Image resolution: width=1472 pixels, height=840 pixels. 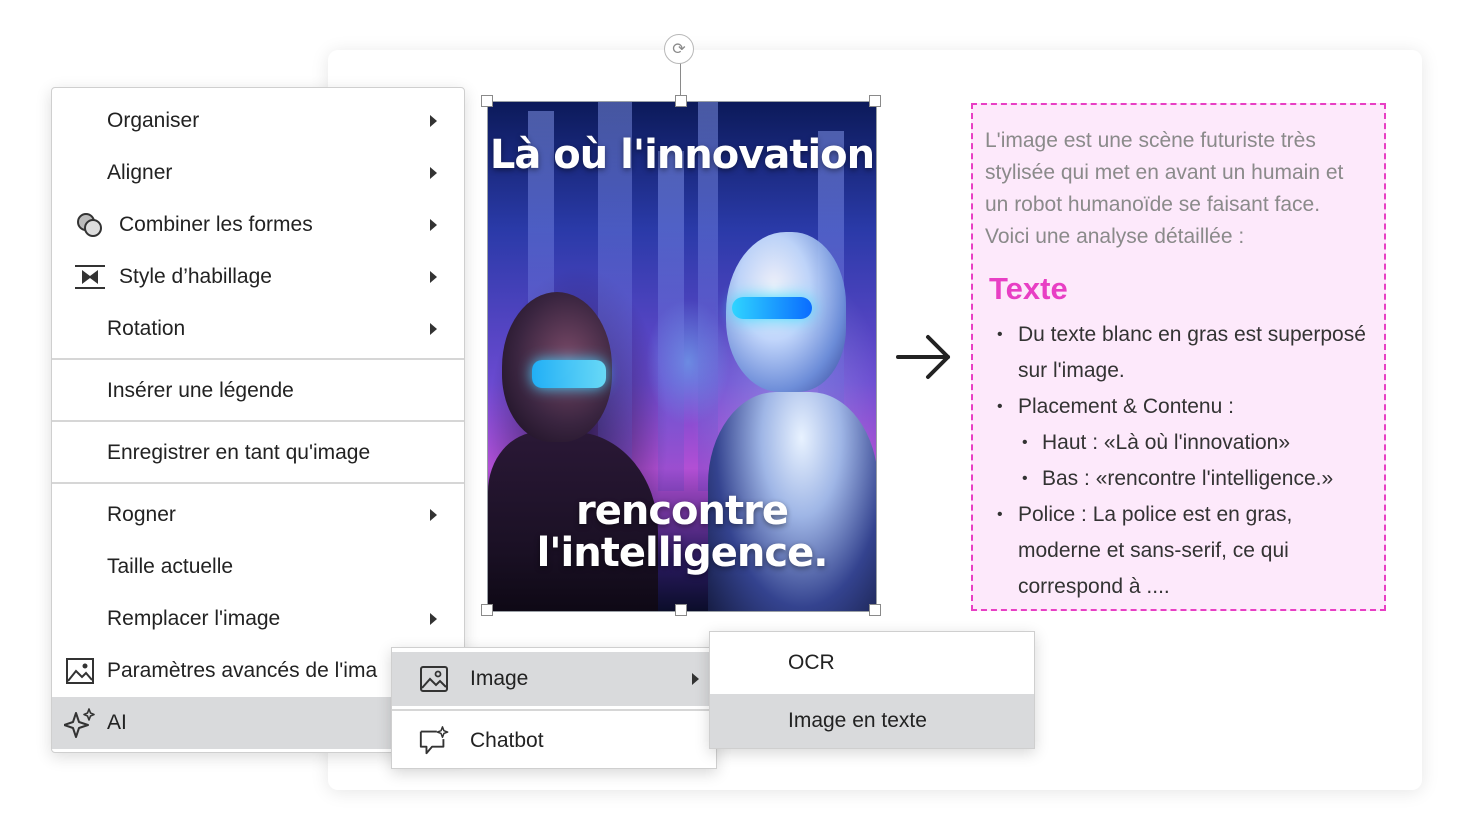 I want to click on submenu-item-chatbot: Chatbot, so click(x=554, y=741).